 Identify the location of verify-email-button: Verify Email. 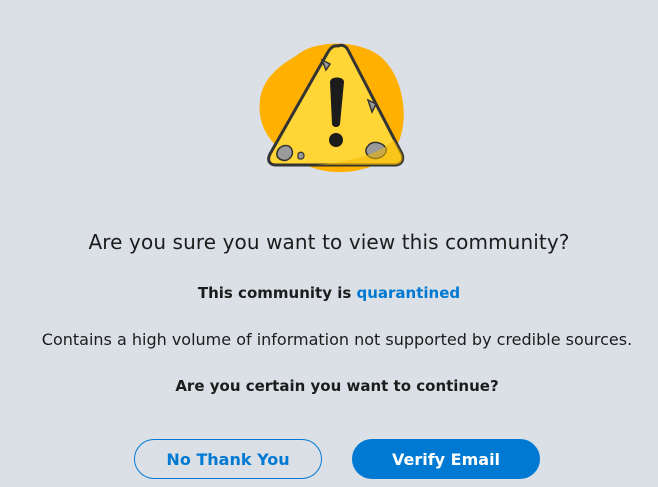
(446, 459).